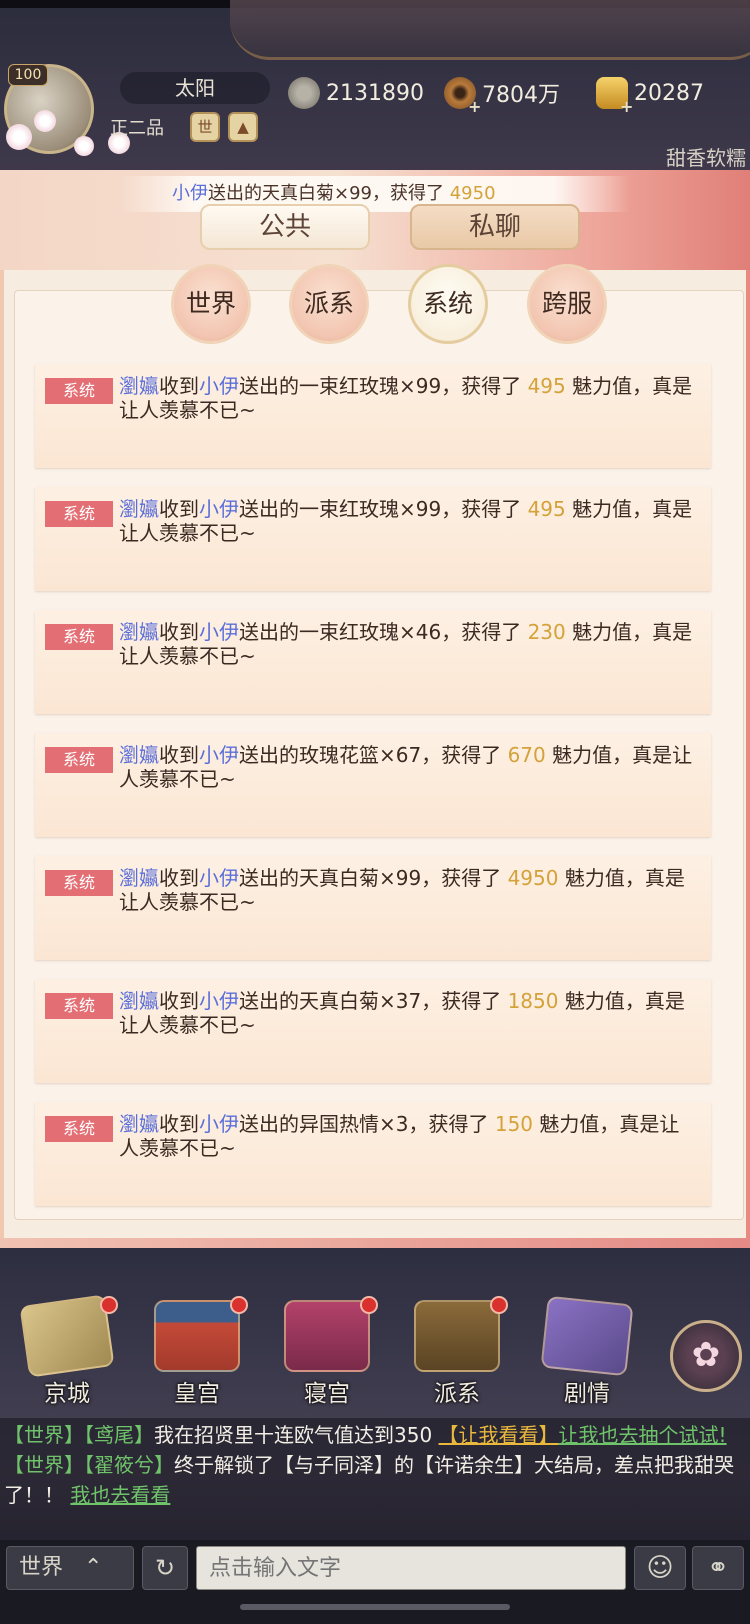 The width and height of the screenshot is (750, 1624). I want to click on palace-icon, so click(197, 1336).